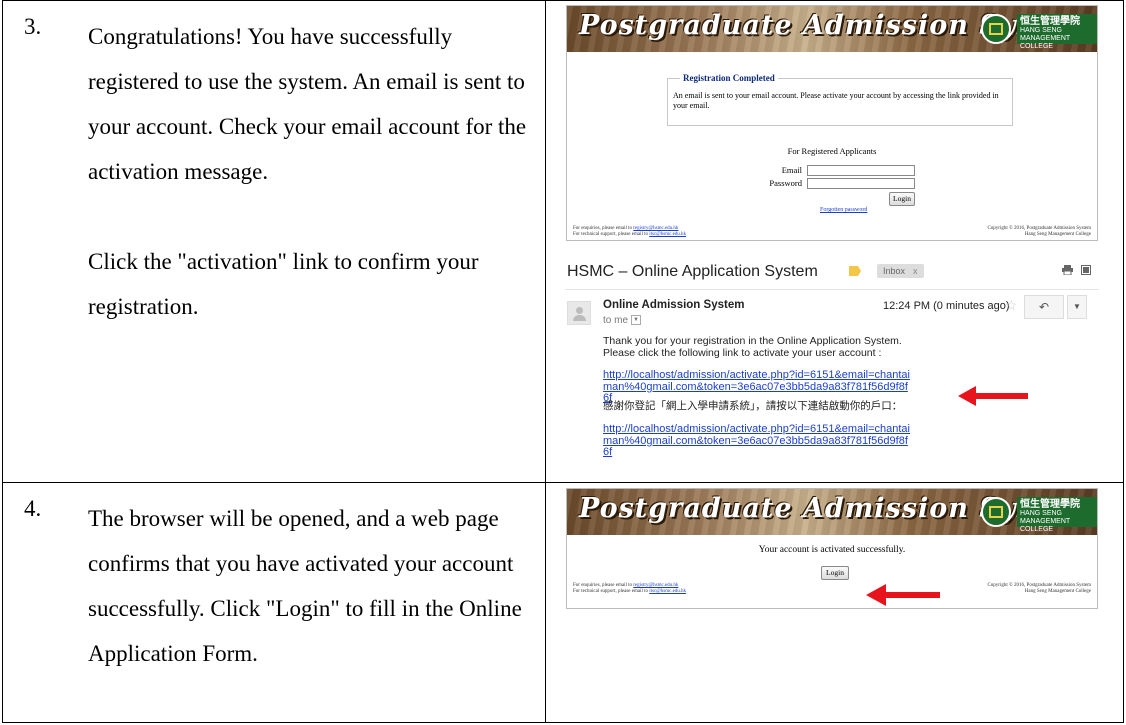 The height and width of the screenshot is (725, 1126). What do you see at coordinates (729, 78) in the screenshot?
I see `registration-completed-title: Registration Completed` at bounding box center [729, 78].